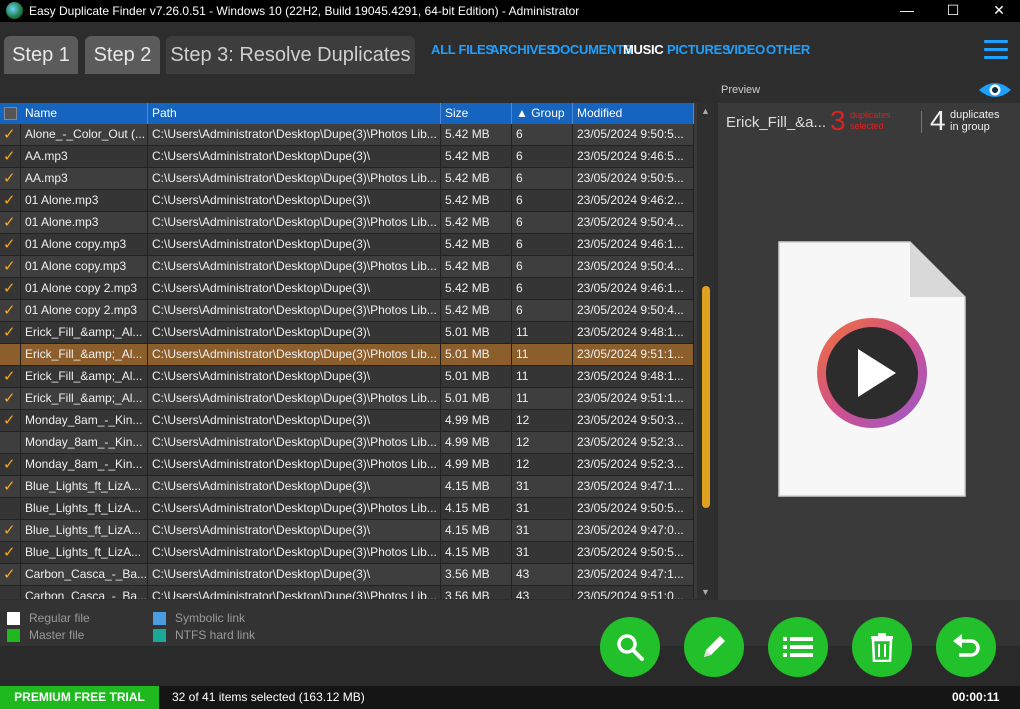 The width and height of the screenshot is (1020, 709). I want to click on maximize-button: ☐, so click(953, 11).